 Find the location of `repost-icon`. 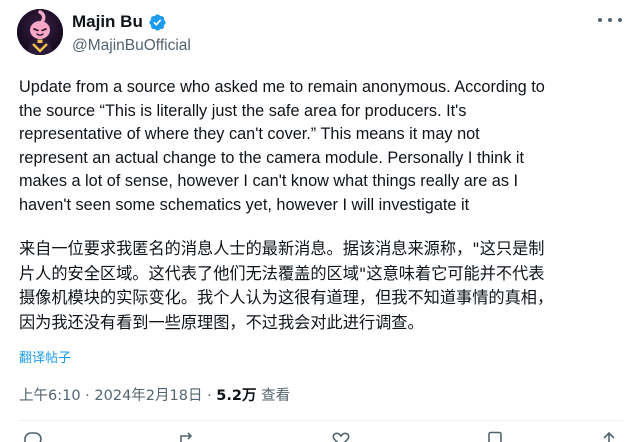

repost-icon is located at coordinates (187, 436).